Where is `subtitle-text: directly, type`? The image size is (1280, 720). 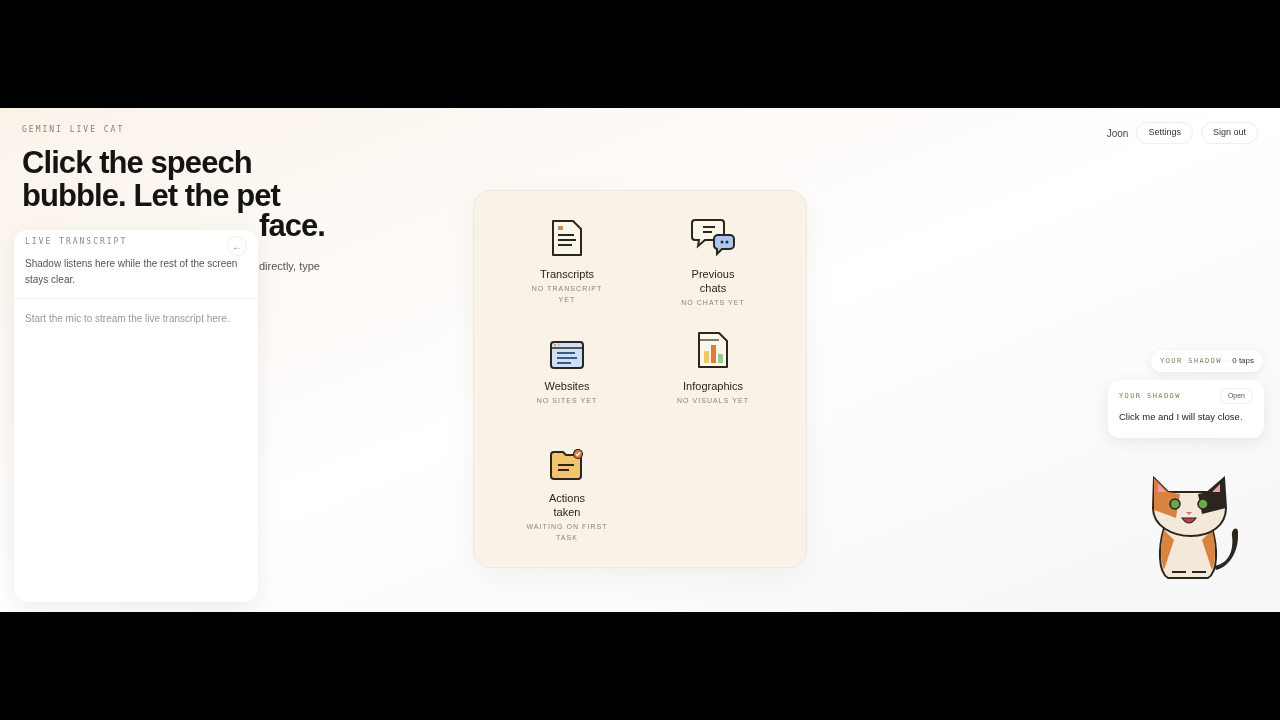 subtitle-text: directly, type is located at coordinates (289, 266).